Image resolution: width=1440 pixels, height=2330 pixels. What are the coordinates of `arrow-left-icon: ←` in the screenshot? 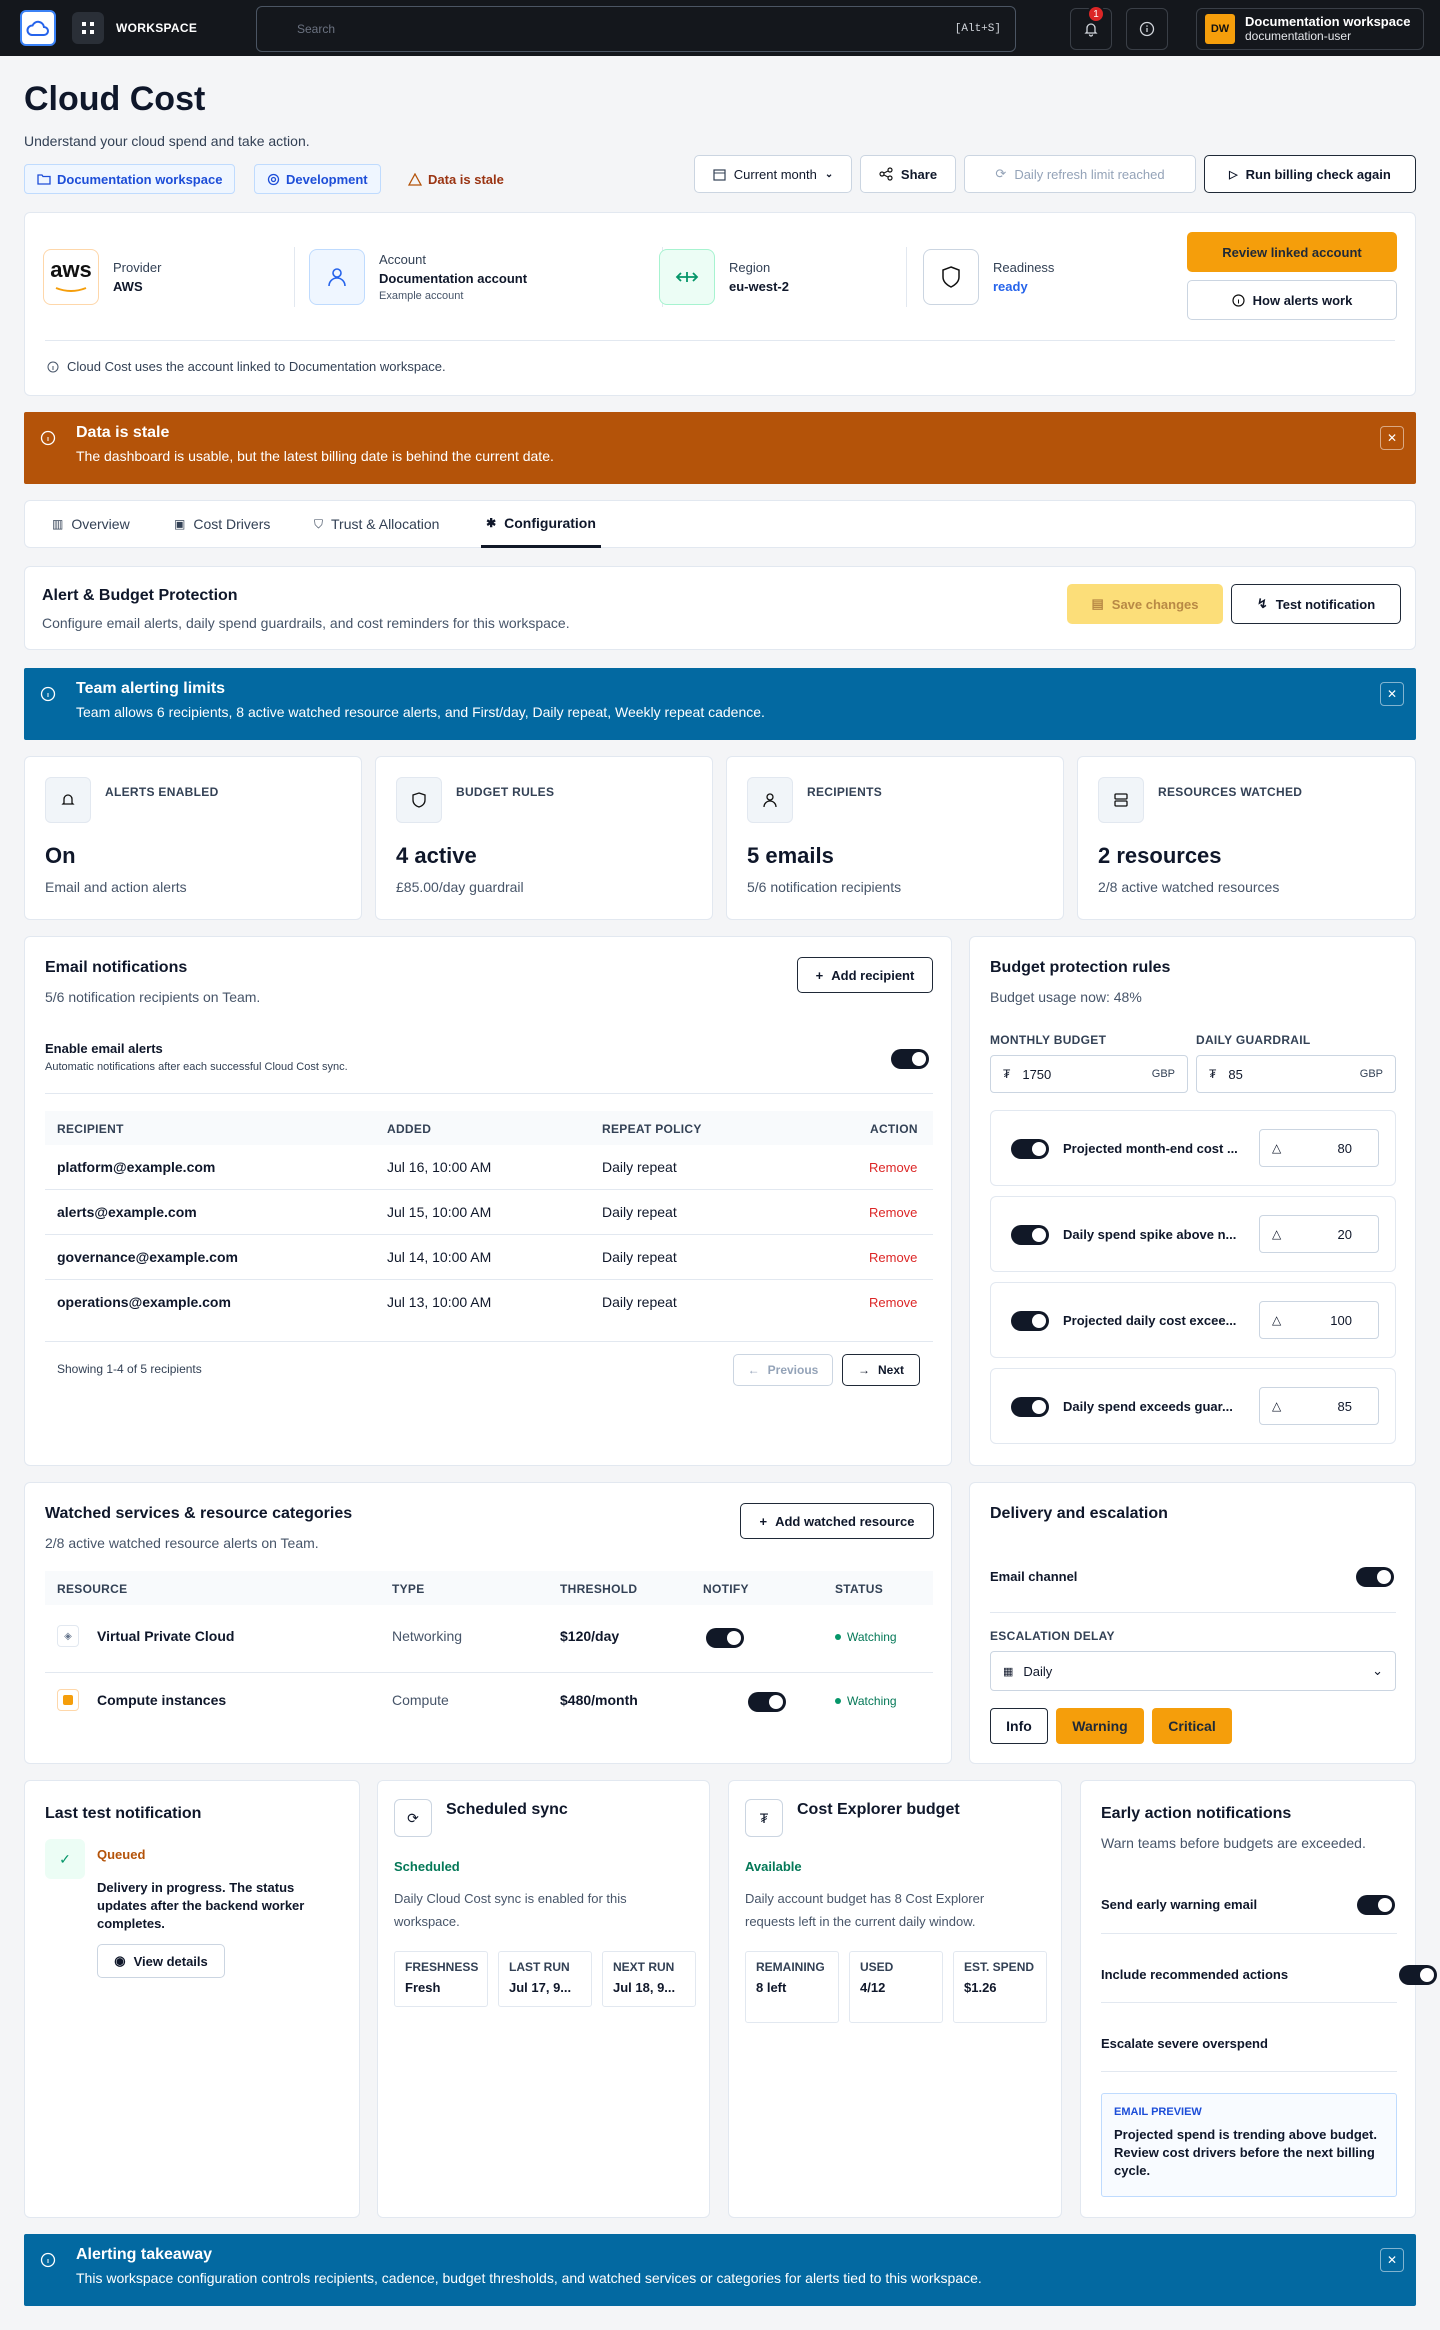 It's located at (753, 1370).